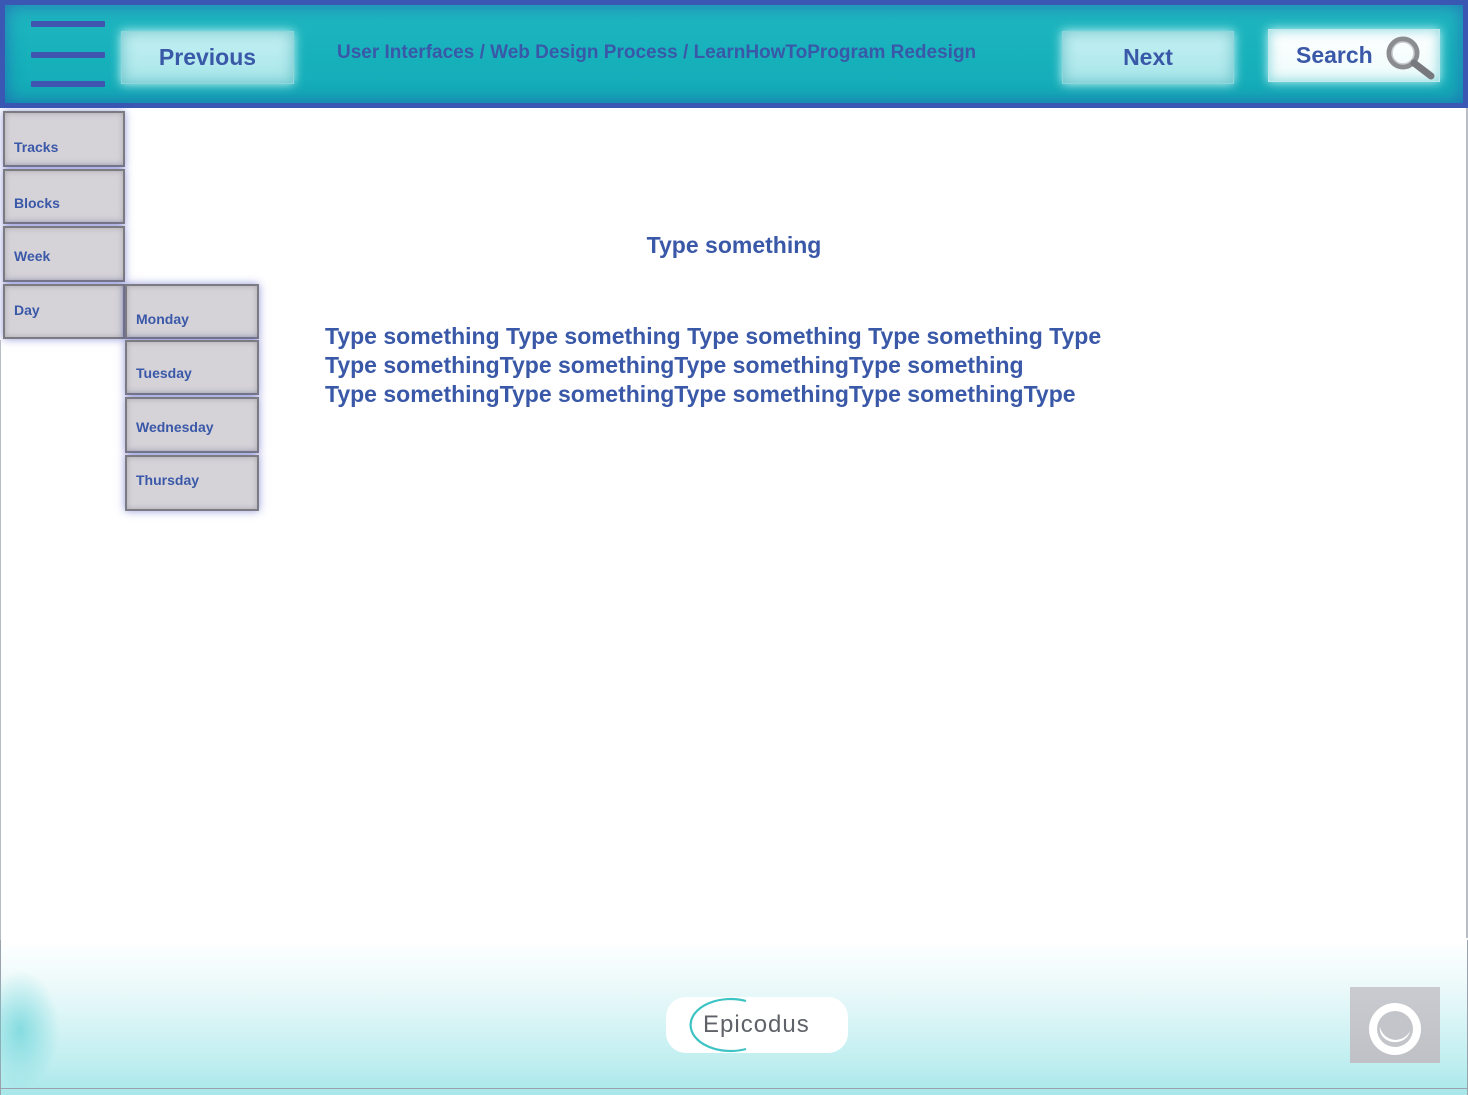 The image size is (1468, 1095). Describe the element at coordinates (37, 203) in the screenshot. I see `nav-item-label: Blocks` at that location.